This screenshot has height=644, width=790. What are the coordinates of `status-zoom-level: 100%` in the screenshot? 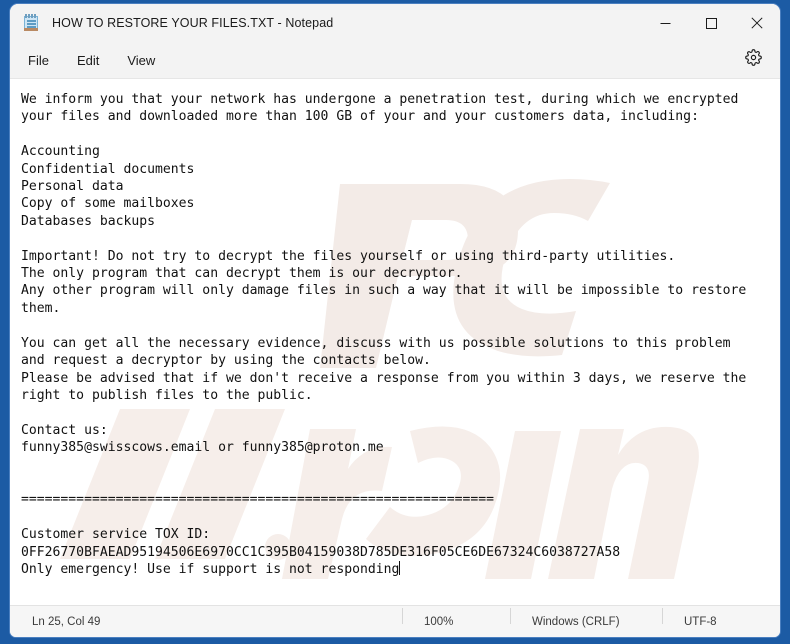 It's located at (456, 617).